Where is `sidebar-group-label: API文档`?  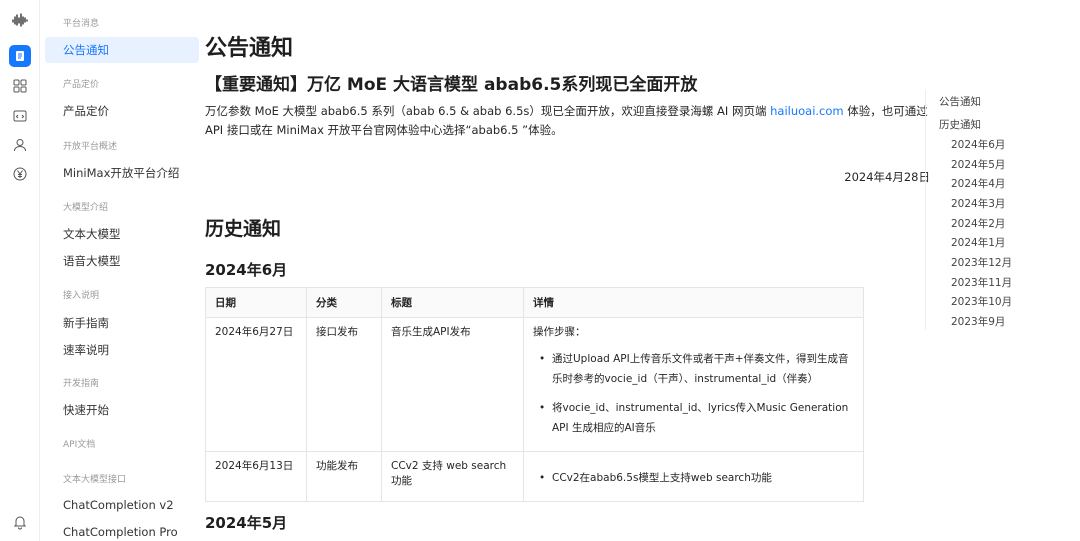
sidebar-group-label: API文档 is located at coordinates (79, 445).